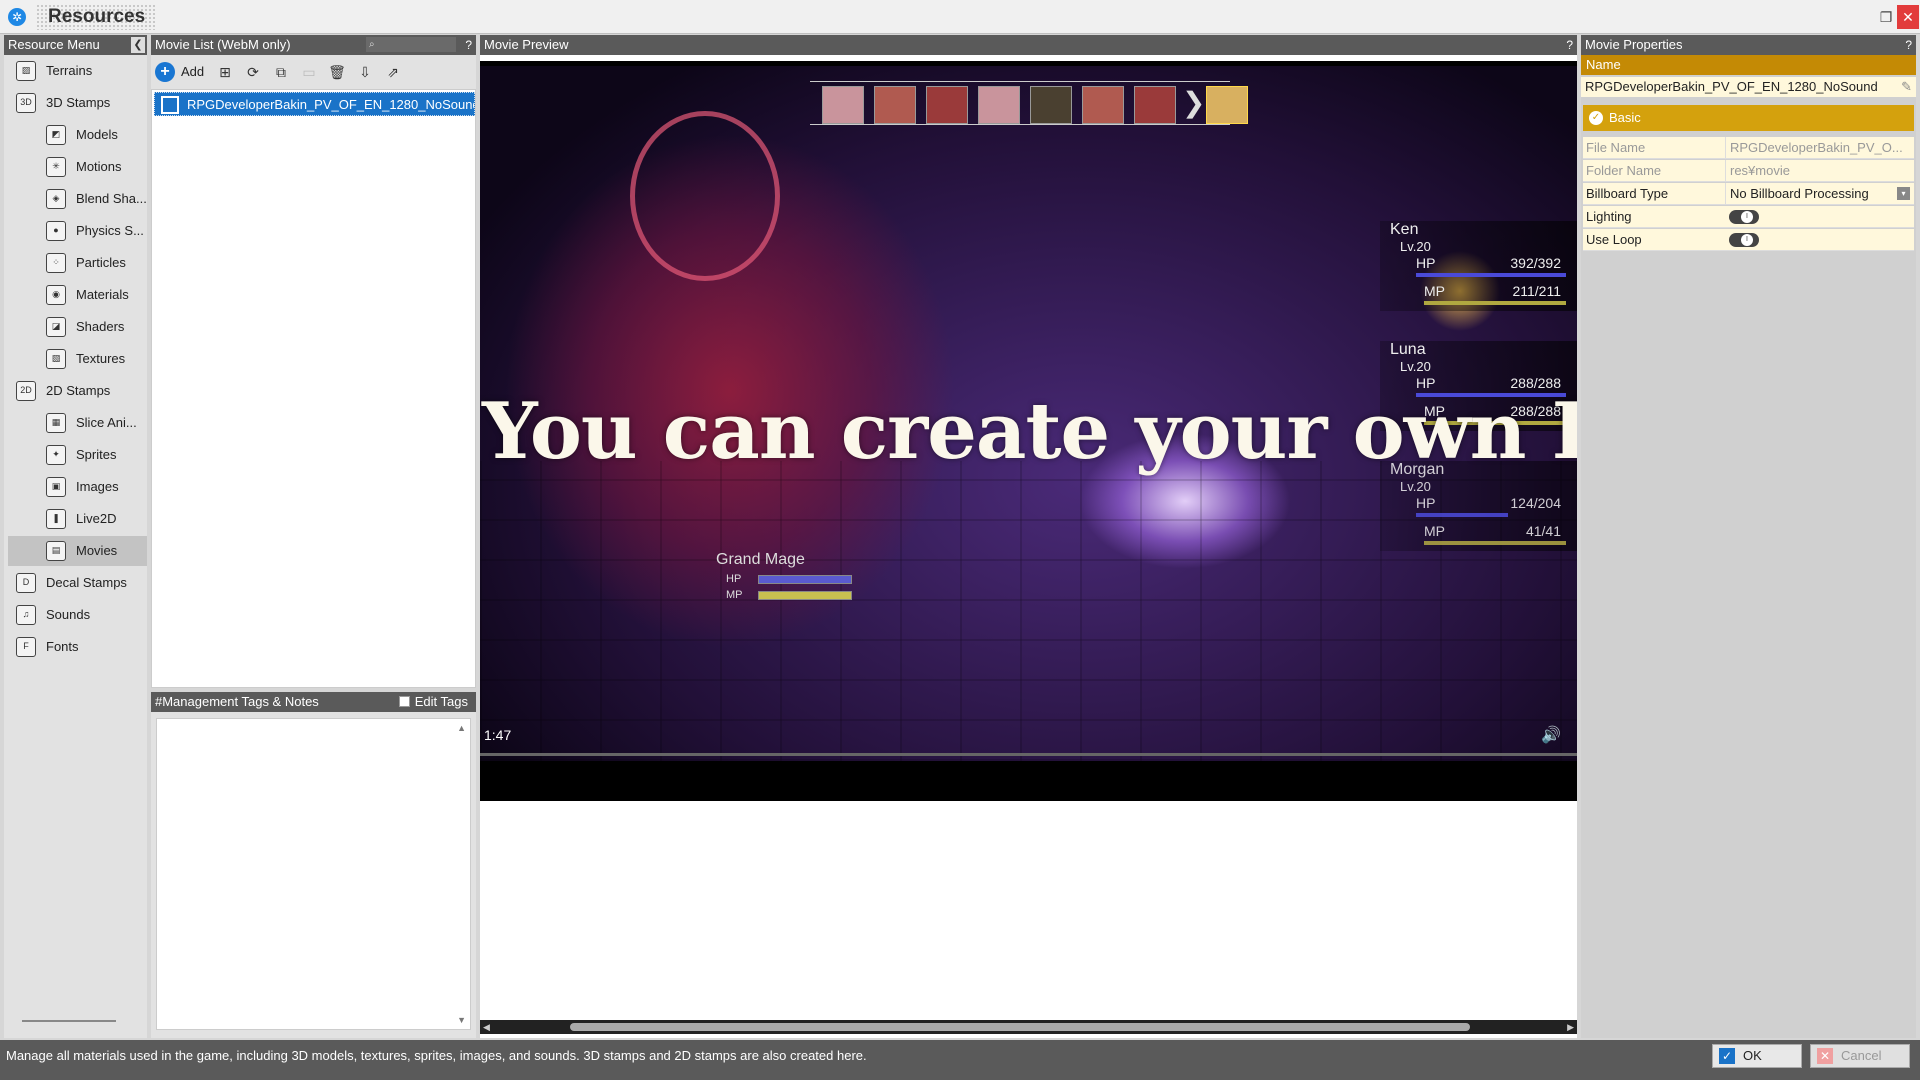 The width and height of the screenshot is (1920, 1080). What do you see at coordinates (1028, 736) in the screenshot?
I see `video-controls: 1:47 🔊` at bounding box center [1028, 736].